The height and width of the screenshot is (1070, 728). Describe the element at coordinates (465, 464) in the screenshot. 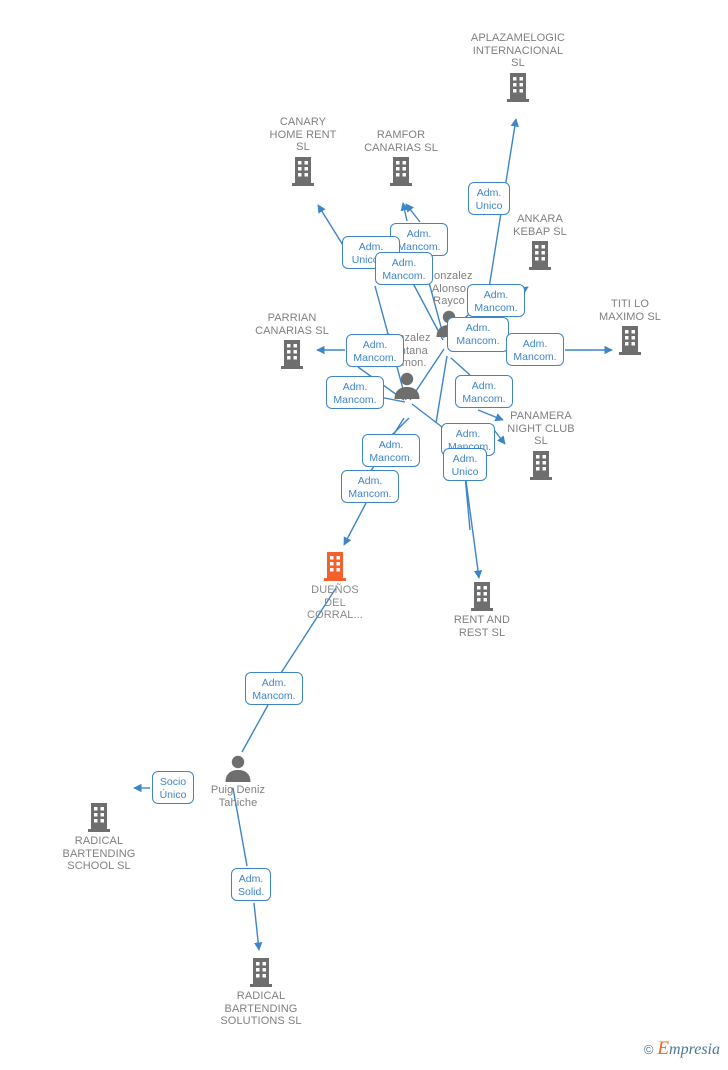

I see `relation-chip-adm-unico-panamera: Adm. Unico` at that location.